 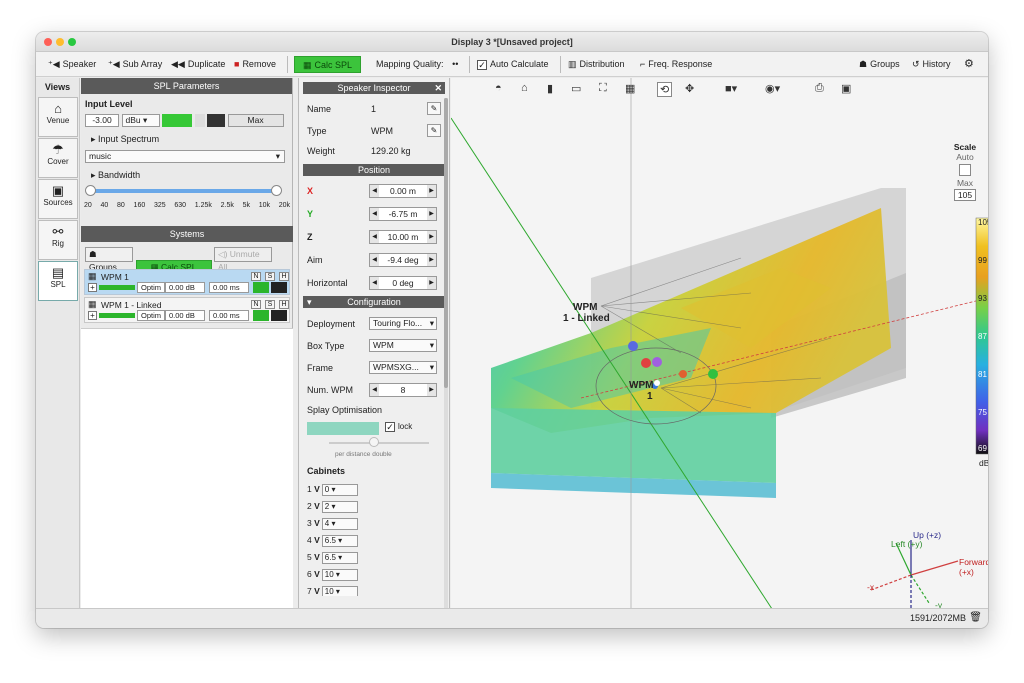 I want to click on bandwidth-low-handle, so click(x=90, y=190).